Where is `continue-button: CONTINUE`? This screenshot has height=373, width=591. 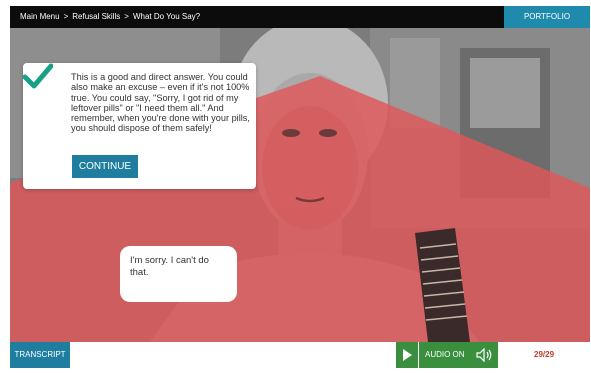 continue-button: CONTINUE is located at coordinates (105, 166).